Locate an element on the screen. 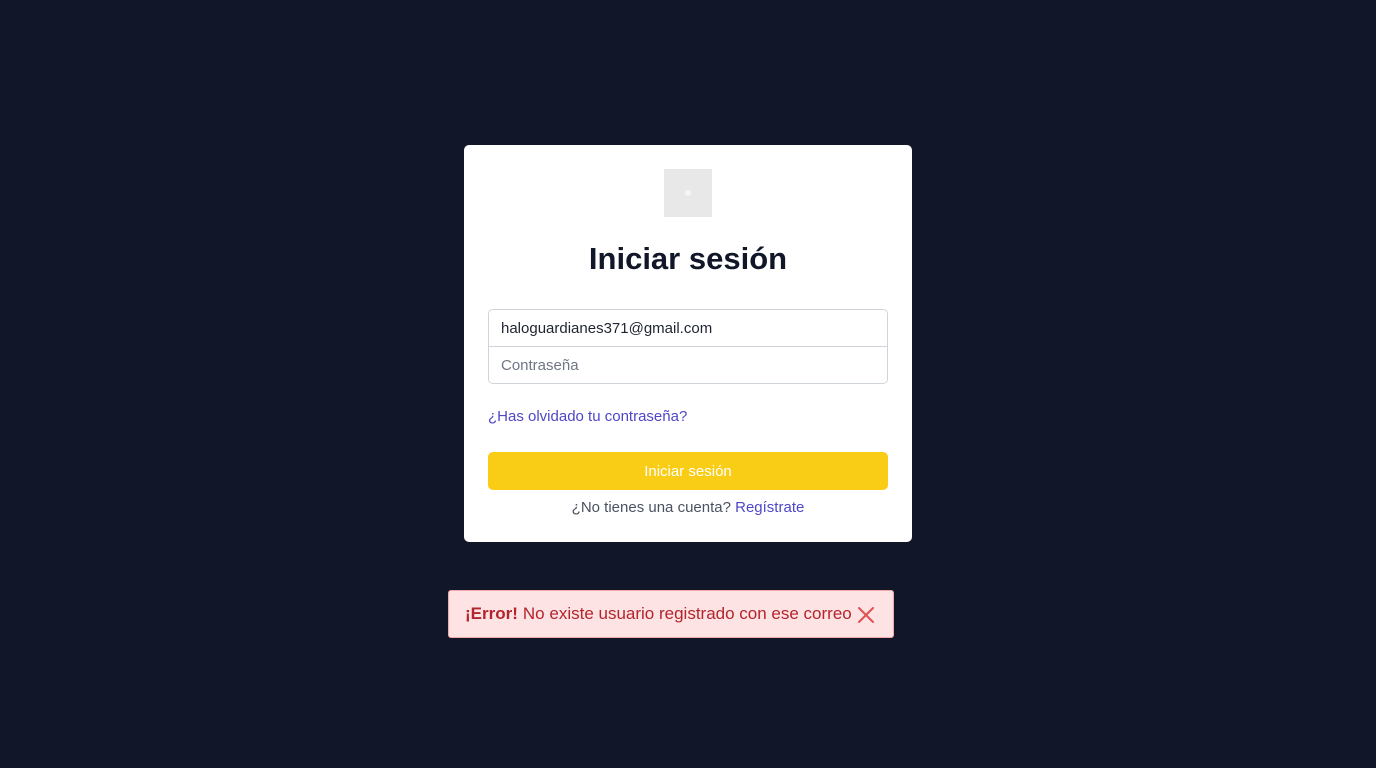 This screenshot has height=768, width=1376. forgot-password-link: ¿Has olvidado tu contraseña? is located at coordinates (587, 416).